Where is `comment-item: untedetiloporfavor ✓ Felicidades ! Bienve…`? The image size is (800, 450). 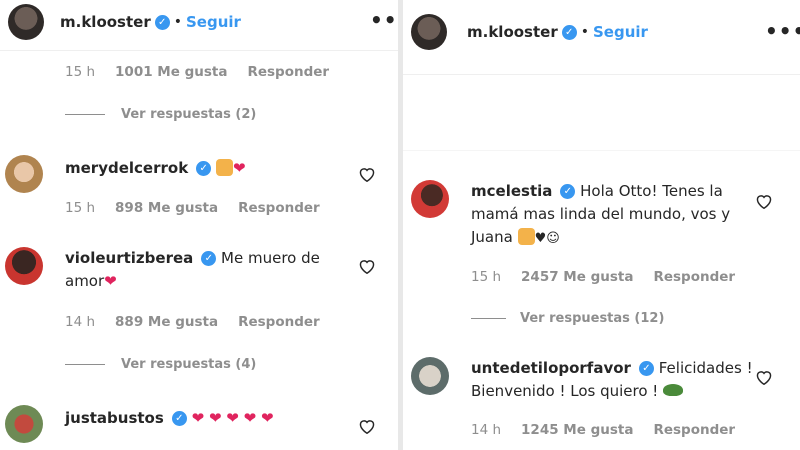
comment-item: untedetiloporfavor ✓ Felicidades ! Bienve… is located at coordinates (583, 380).